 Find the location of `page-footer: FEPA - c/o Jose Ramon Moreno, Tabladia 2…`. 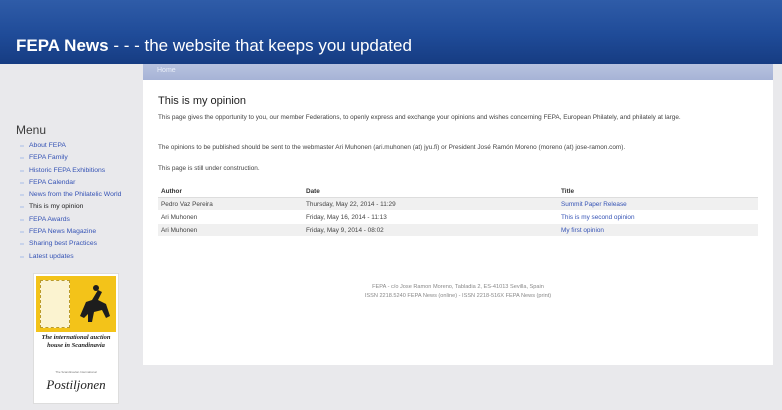

page-footer: FEPA - c/o Jose Ramon Moreno, Tabladia 2… is located at coordinates (458, 292).